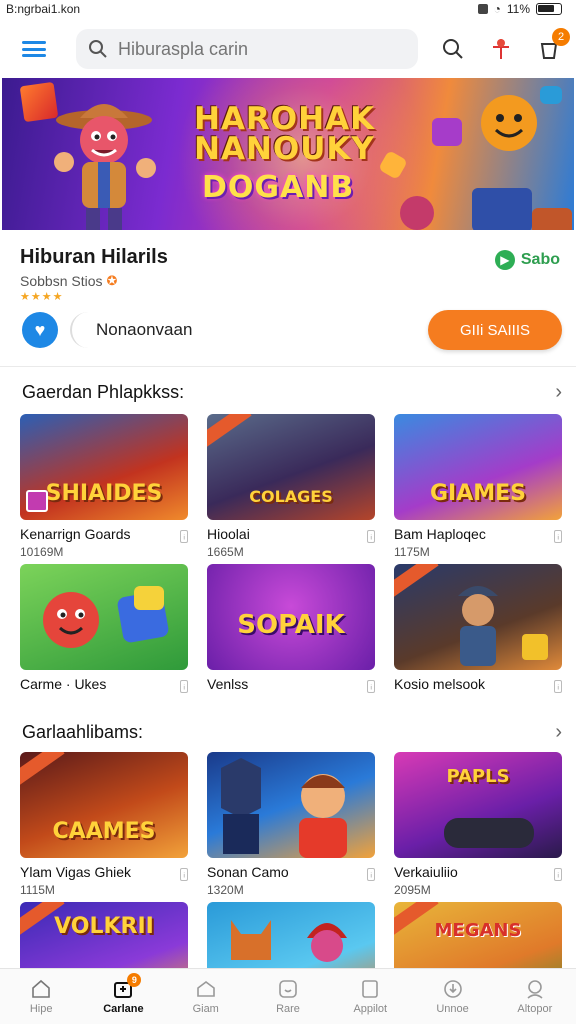 The image size is (576, 1024). I want to click on search-button, so click(453, 49).